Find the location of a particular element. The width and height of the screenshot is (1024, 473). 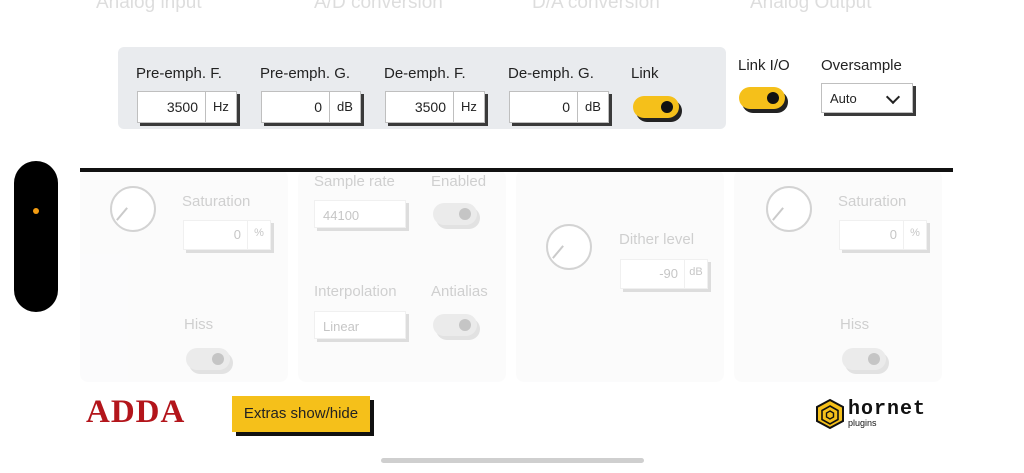

analog-output-hiss-label: Hiss is located at coordinates (855, 324).